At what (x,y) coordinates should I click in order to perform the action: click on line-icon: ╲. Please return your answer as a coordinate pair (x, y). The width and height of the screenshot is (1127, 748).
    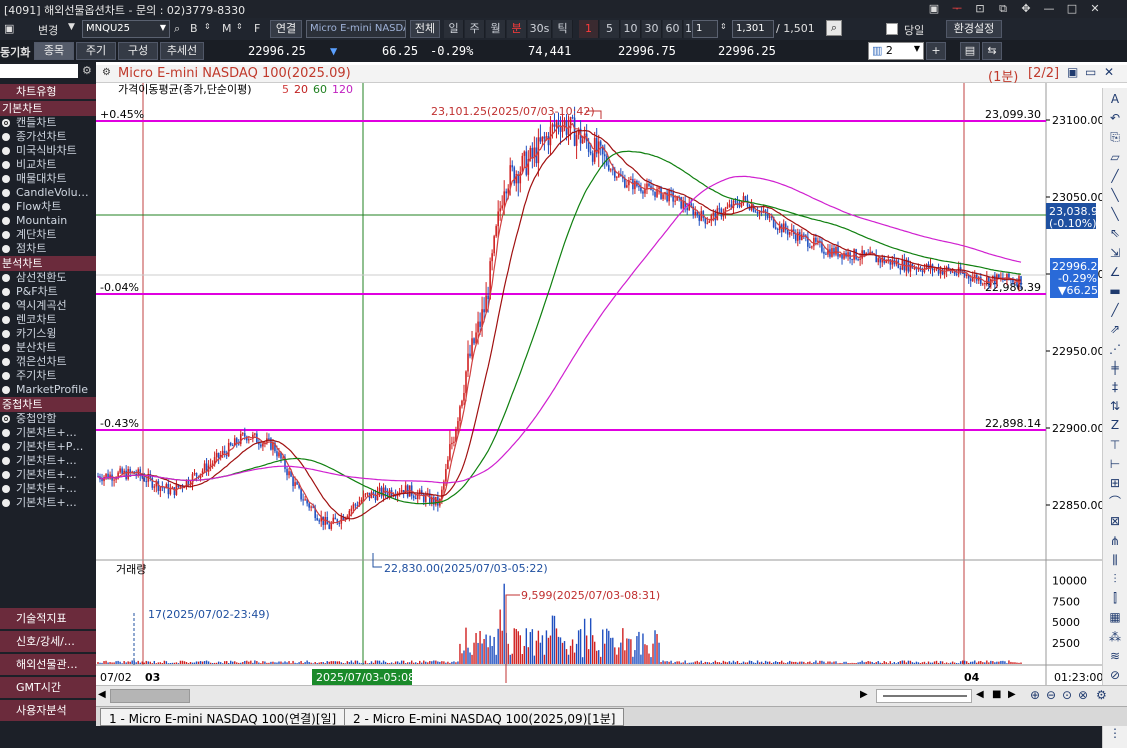
    Looking at the image, I should click on (1115, 195).